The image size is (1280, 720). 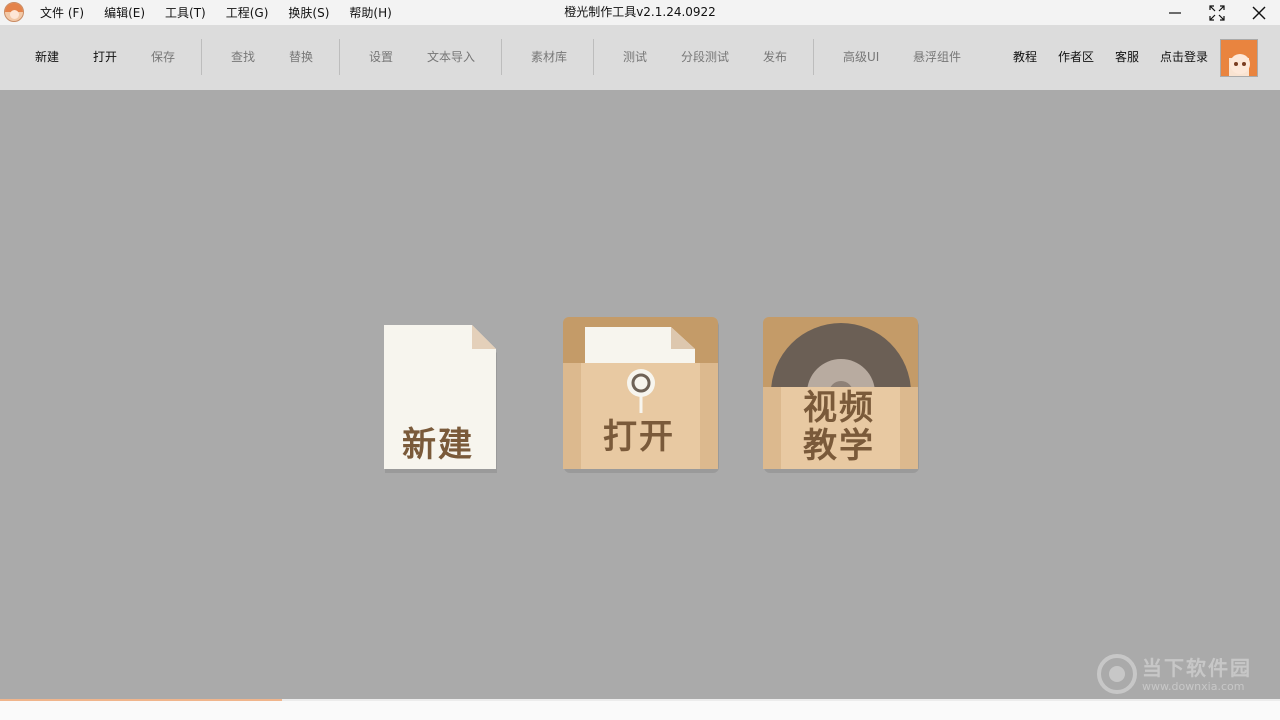 I want to click on open-tile-label: 打开, so click(x=639, y=437).